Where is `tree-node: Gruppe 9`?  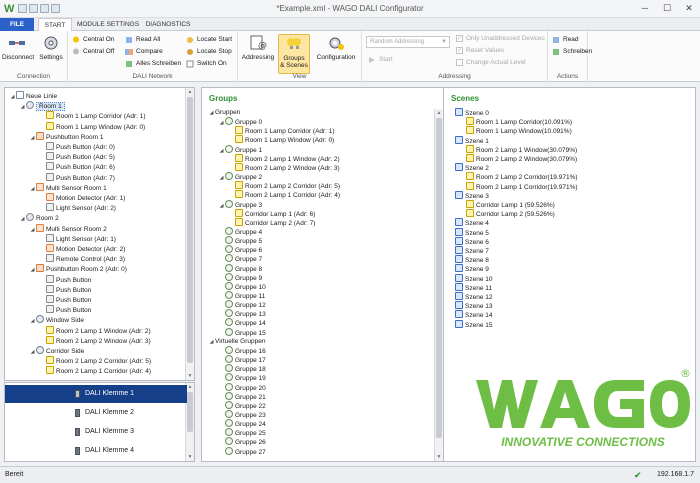
tree-node: Gruppe 9 is located at coordinates (240, 277).